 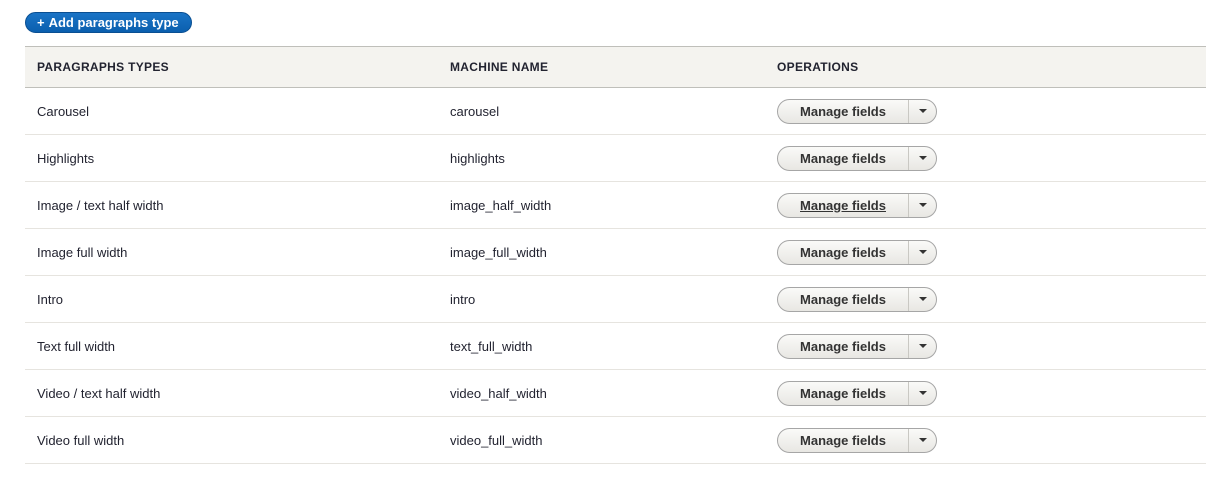 I want to click on table-row: Highlights highlights Manage fields, so click(x=615, y=158).